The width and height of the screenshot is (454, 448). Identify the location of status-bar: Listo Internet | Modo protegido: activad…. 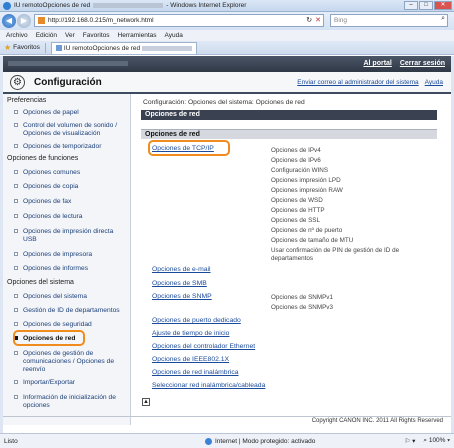
(227, 440).